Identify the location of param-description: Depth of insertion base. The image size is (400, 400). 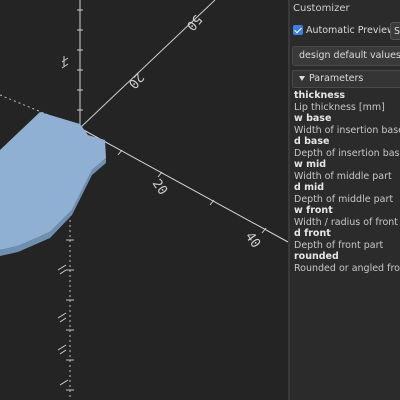
(347, 153).